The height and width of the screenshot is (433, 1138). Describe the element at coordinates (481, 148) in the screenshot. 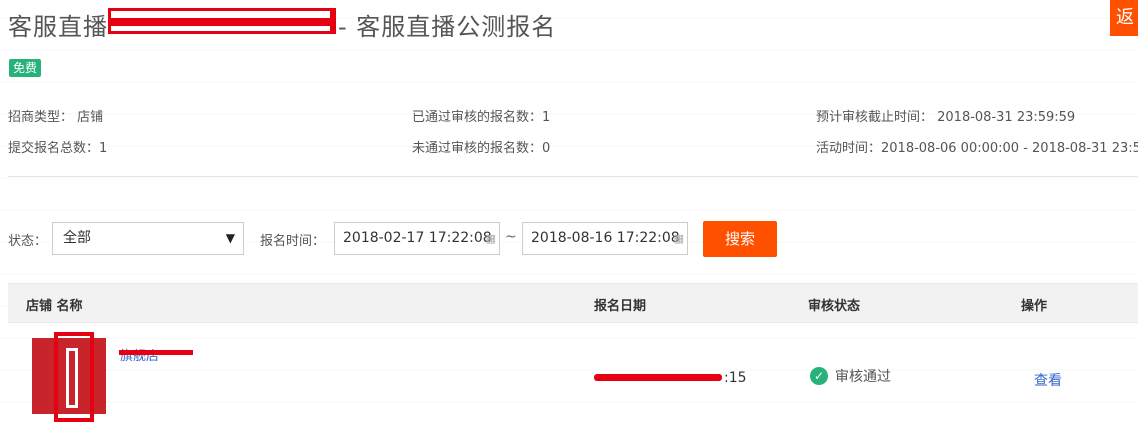

I see `rejected-count: 未通过审核的报名数：0` at that location.